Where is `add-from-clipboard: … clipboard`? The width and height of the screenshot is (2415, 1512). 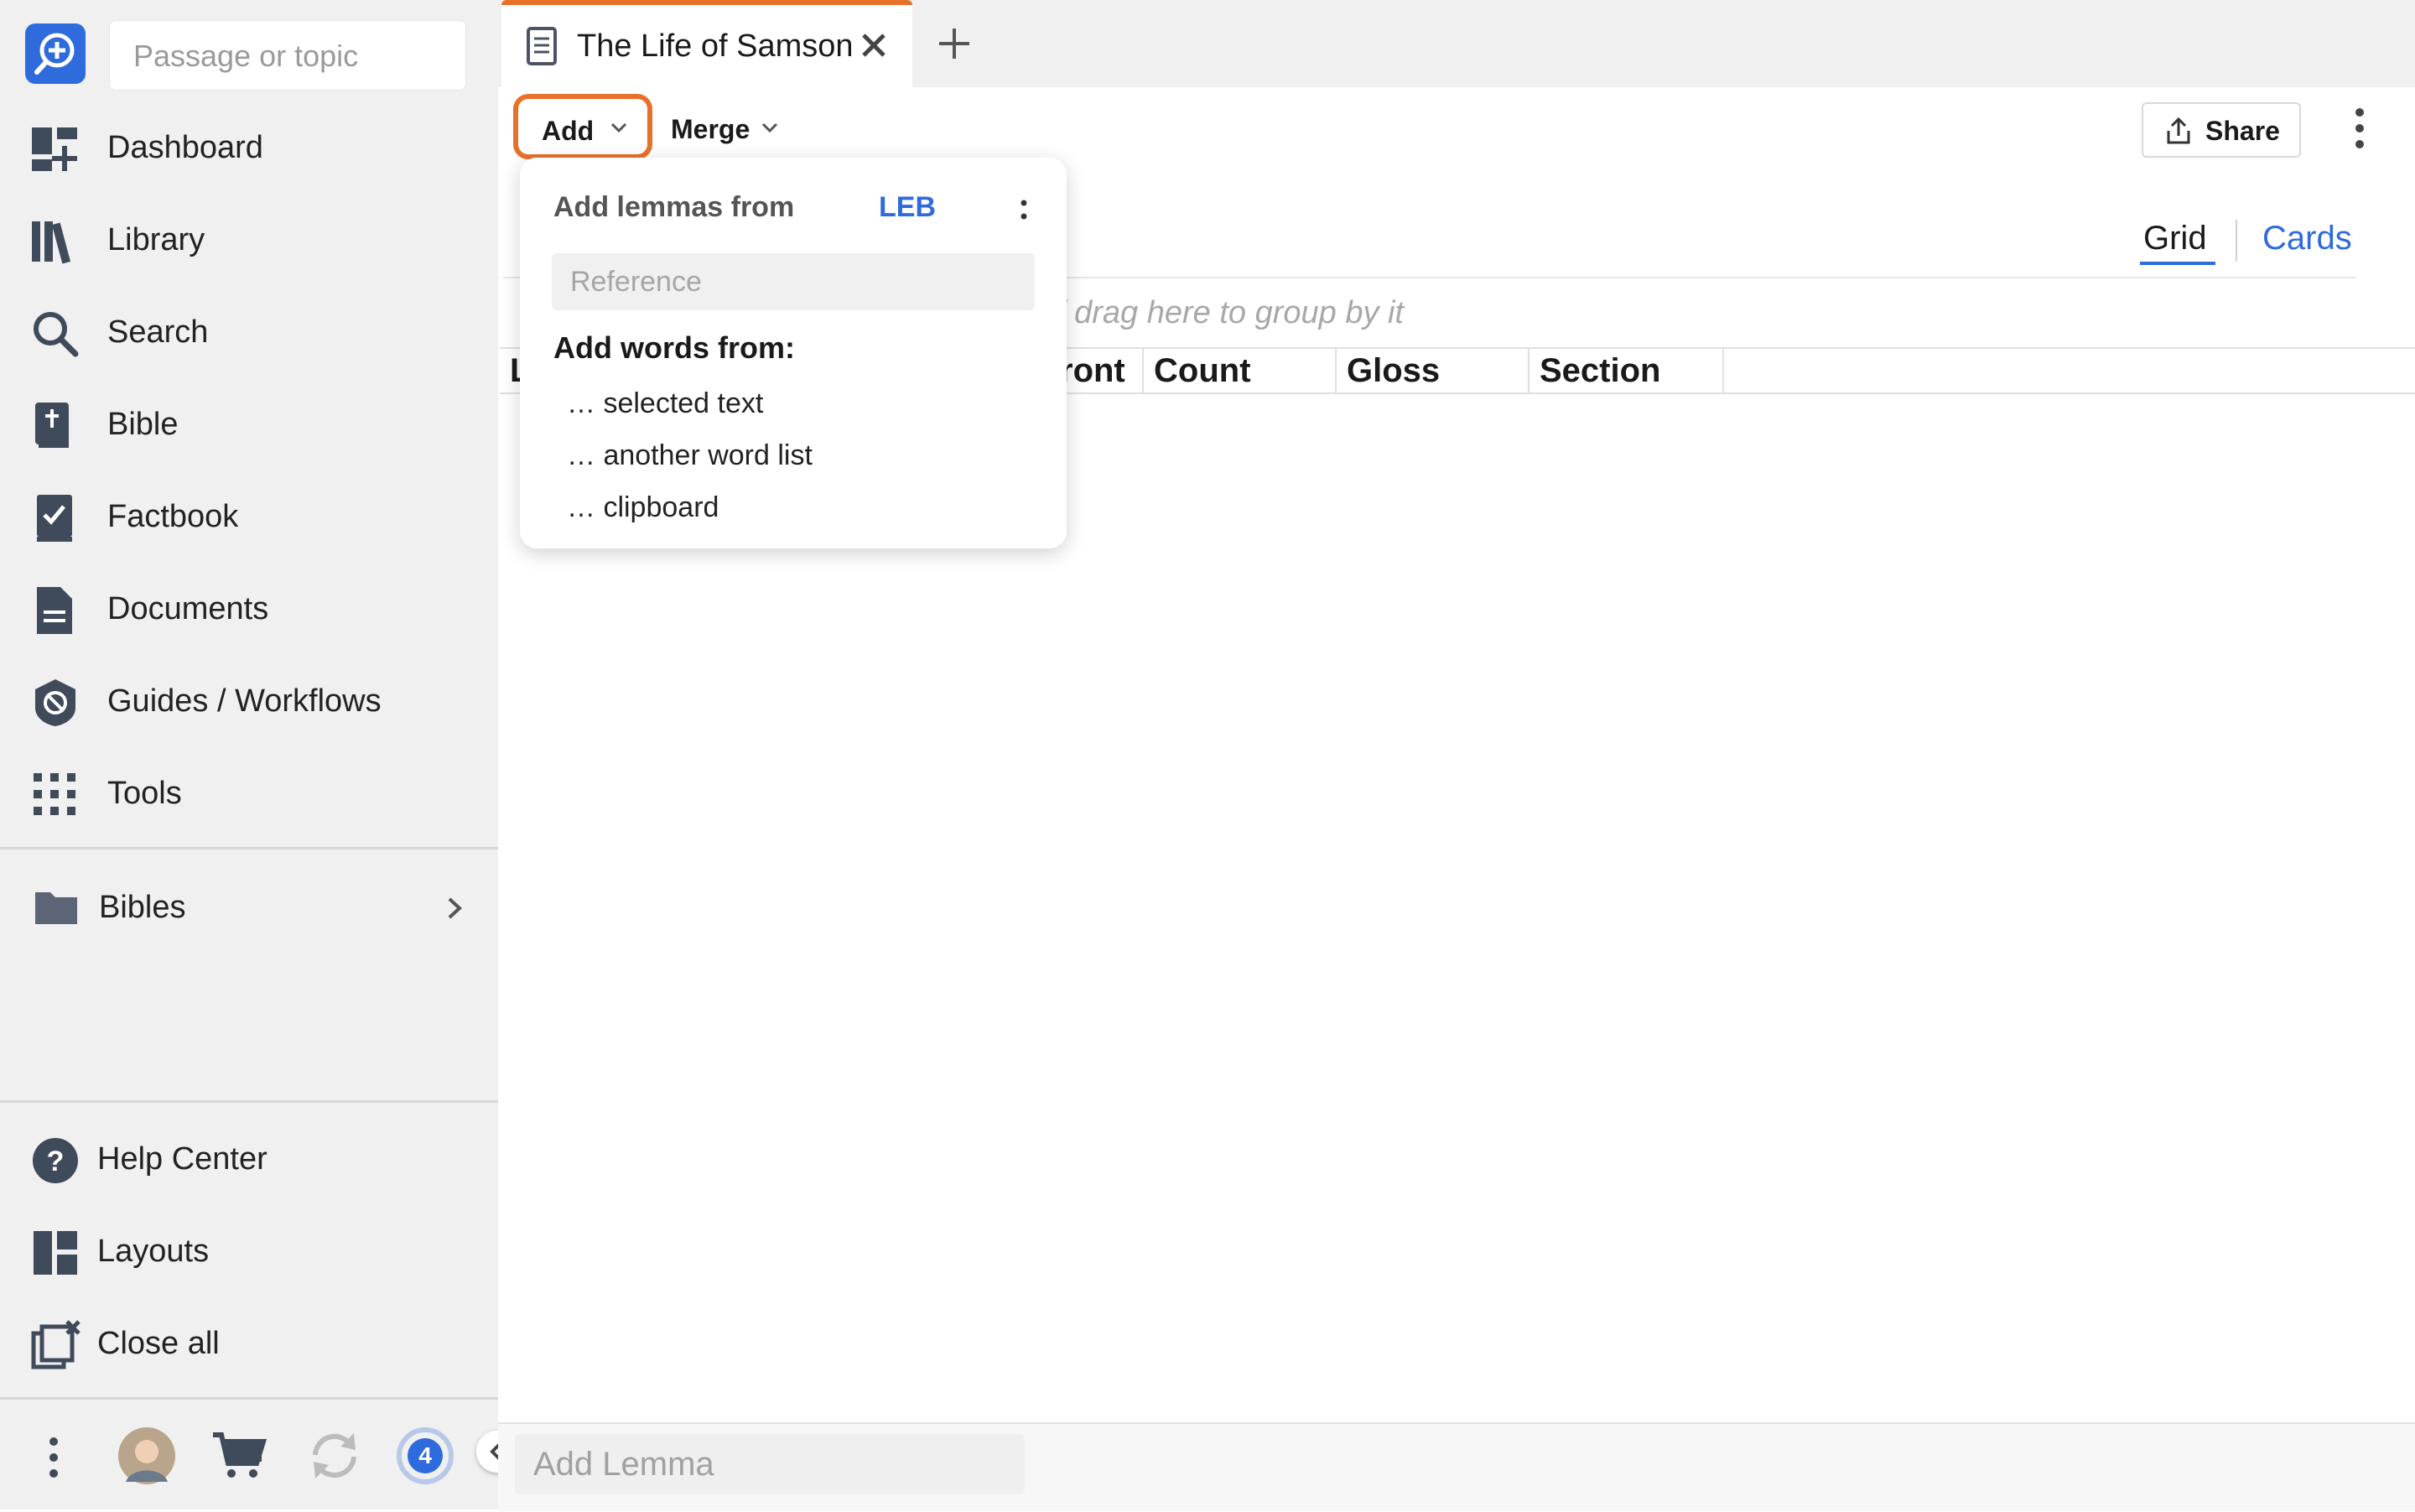
add-from-clipboard: … clipboard is located at coordinates (643, 507).